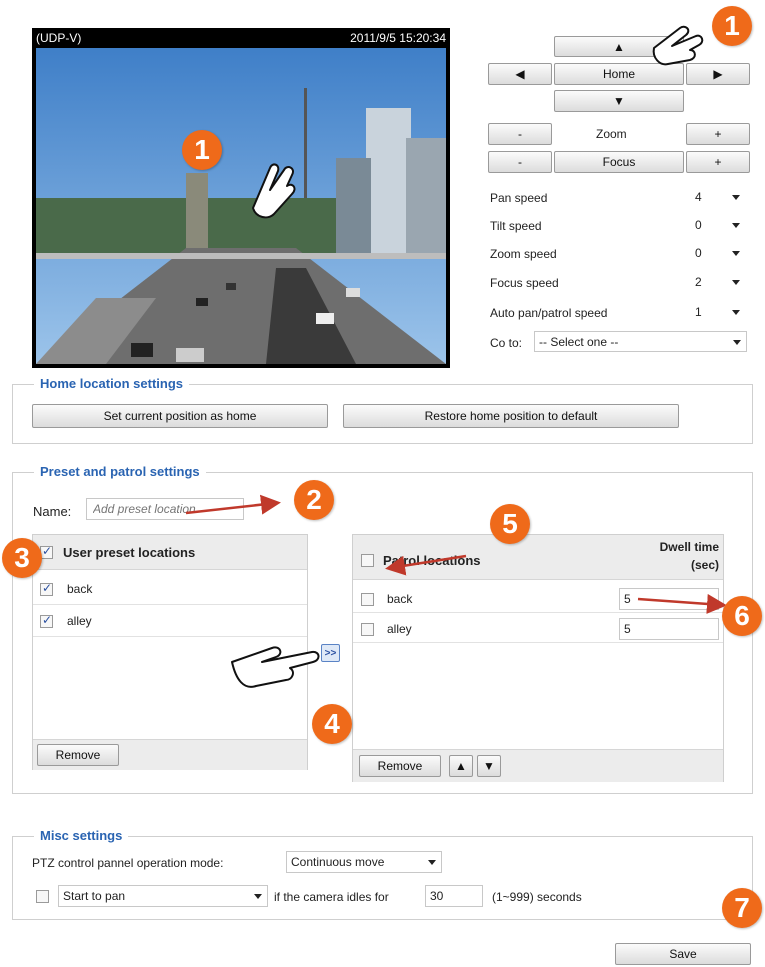 Image resolution: width=765 pixels, height=967 pixels. I want to click on callout-badge: 2, so click(314, 500).